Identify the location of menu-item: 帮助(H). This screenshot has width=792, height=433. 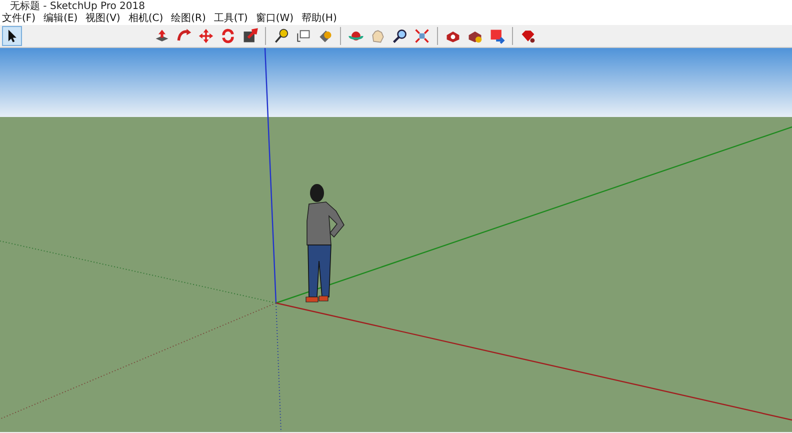
(319, 19).